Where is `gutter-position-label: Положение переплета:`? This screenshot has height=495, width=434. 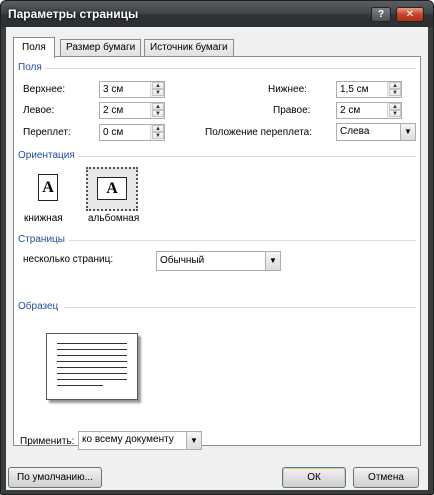
gutter-position-label: Положение переплета: is located at coordinates (259, 132).